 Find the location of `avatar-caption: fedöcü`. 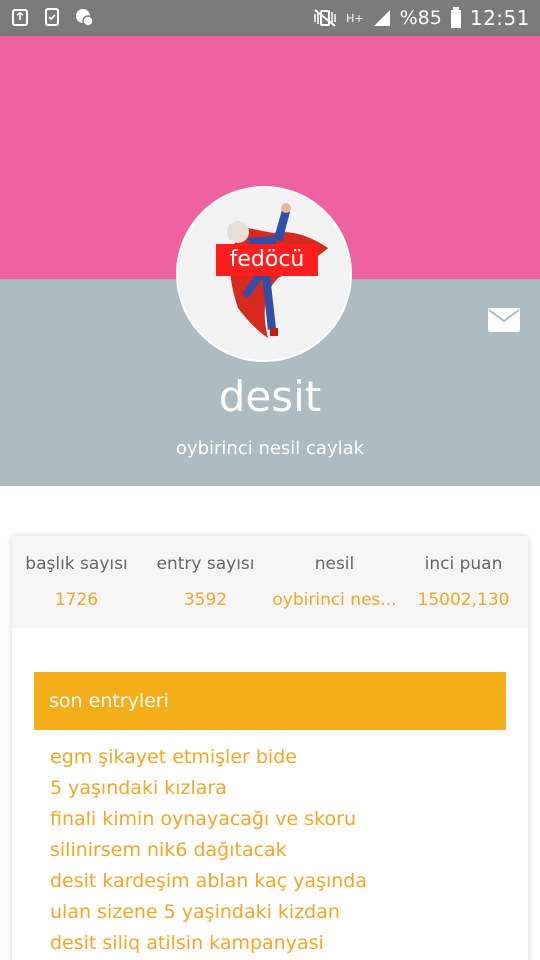

avatar-caption: fedöcü is located at coordinates (267, 260).